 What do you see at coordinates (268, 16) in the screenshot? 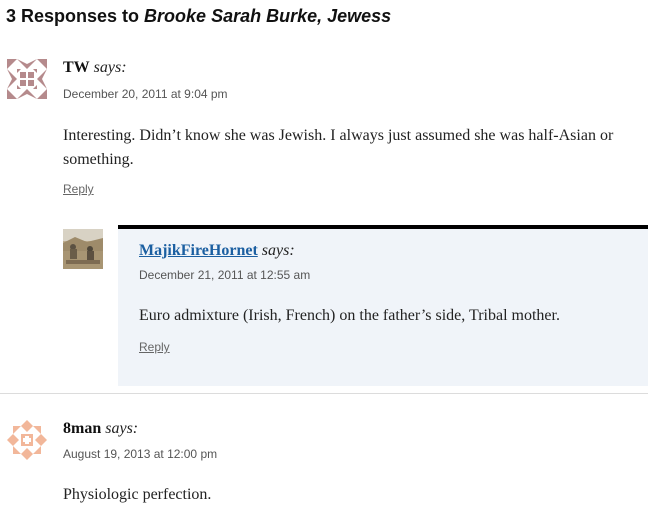
I see `post-title: Brooke Sarah Burke, Jewess` at bounding box center [268, 16].